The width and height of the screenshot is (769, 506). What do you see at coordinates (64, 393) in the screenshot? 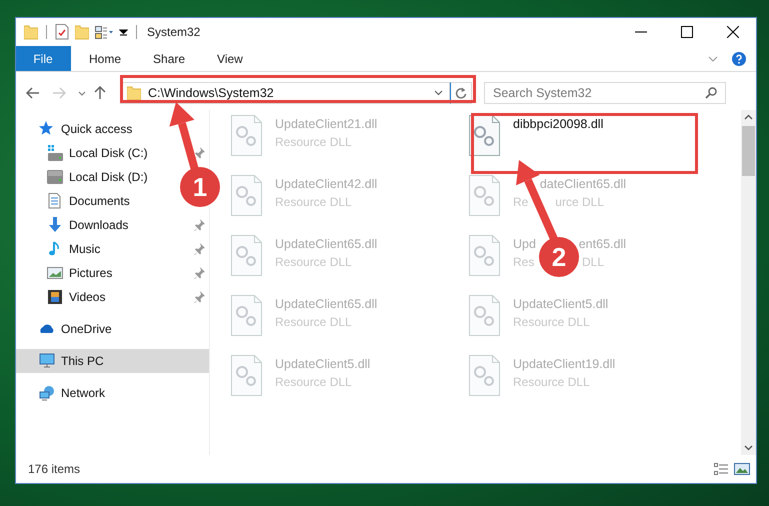
I see `sidebar-item: Network` at bounding box center [64, 393].